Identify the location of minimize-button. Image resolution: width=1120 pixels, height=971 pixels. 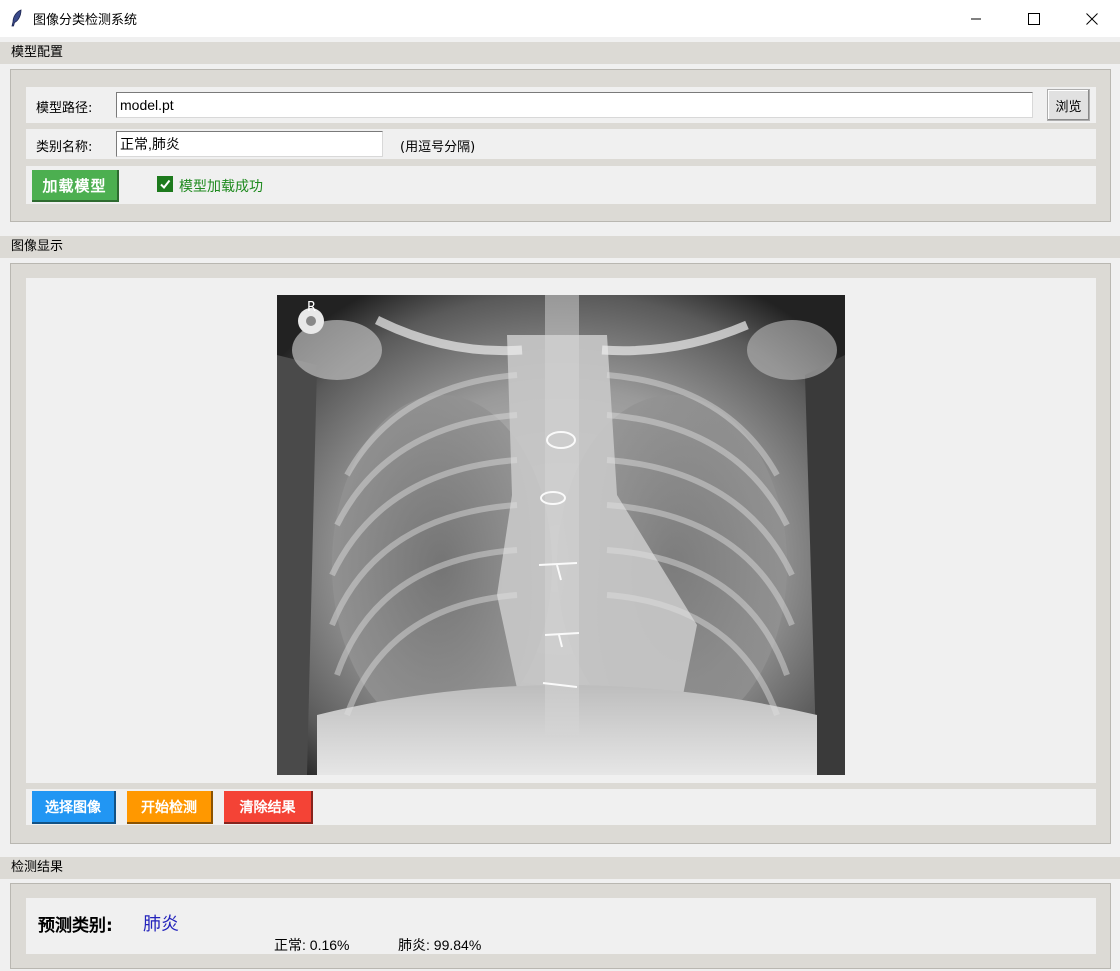
(976, 18).